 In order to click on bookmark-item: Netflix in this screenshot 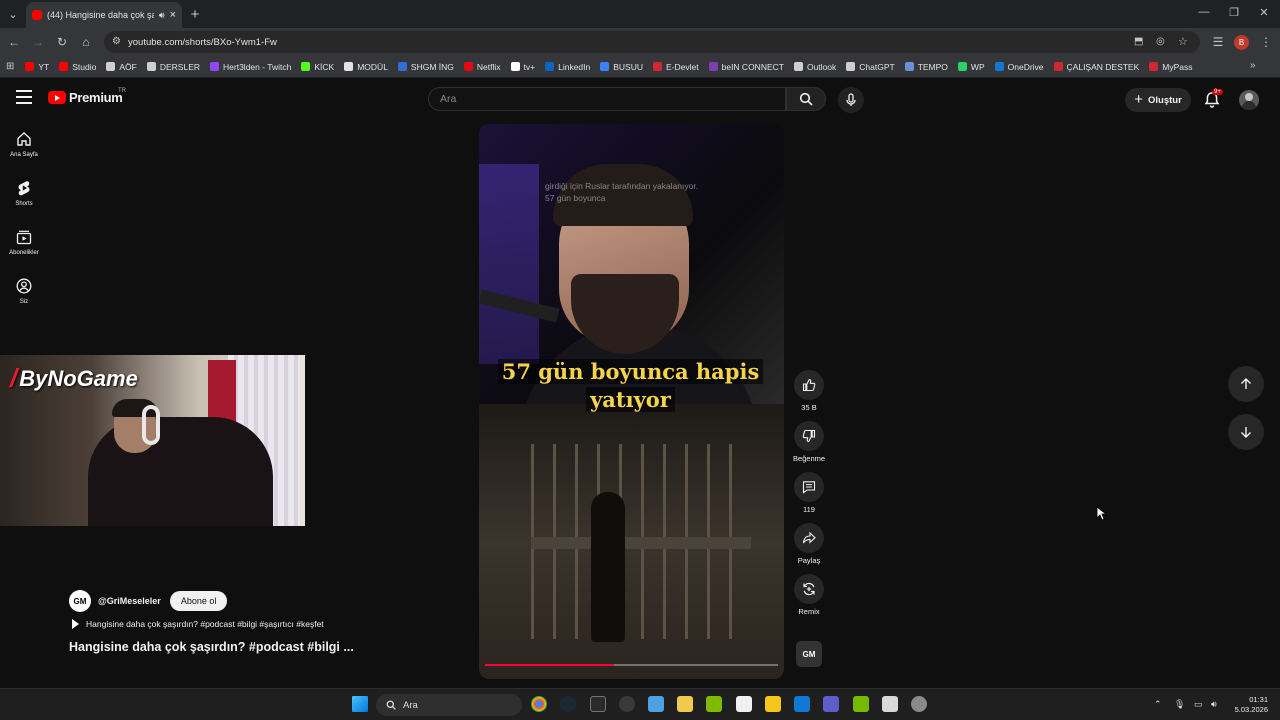, I will do `click(482, 67)`.